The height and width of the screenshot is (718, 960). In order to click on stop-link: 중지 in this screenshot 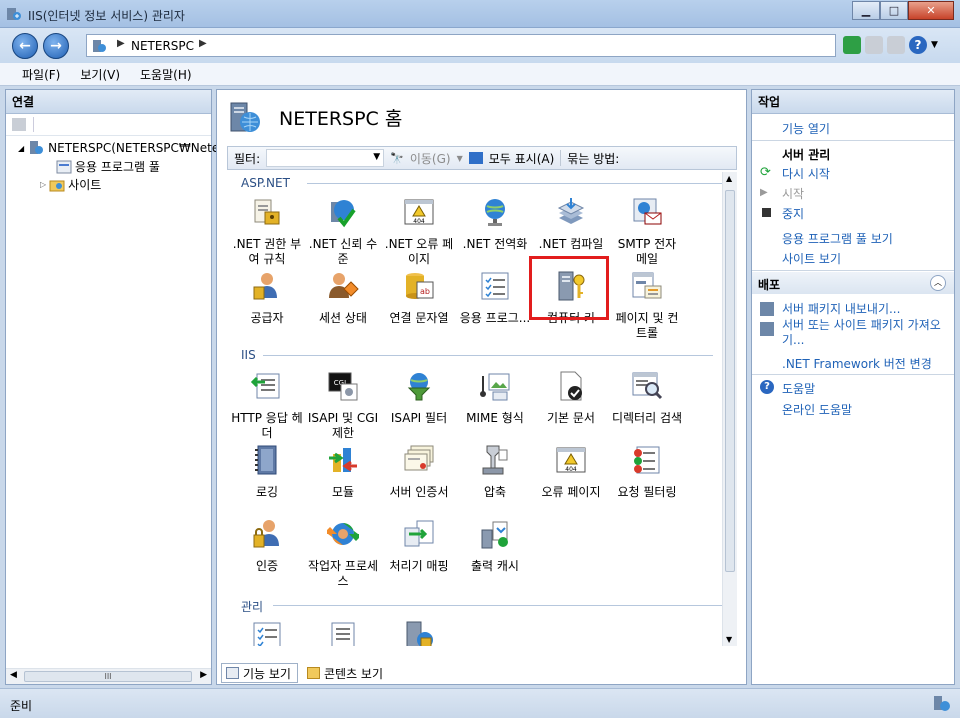, I will do `click(793, 213)`.